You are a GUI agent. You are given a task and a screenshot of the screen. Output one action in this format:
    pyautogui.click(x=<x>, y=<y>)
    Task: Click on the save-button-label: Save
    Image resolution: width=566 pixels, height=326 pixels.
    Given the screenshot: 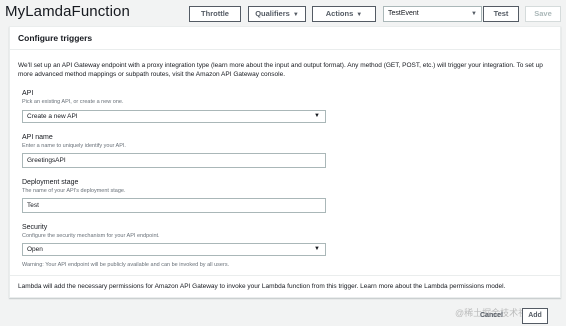 What is the action you would take?
    pyautogui.click(x=543, y=13)
    